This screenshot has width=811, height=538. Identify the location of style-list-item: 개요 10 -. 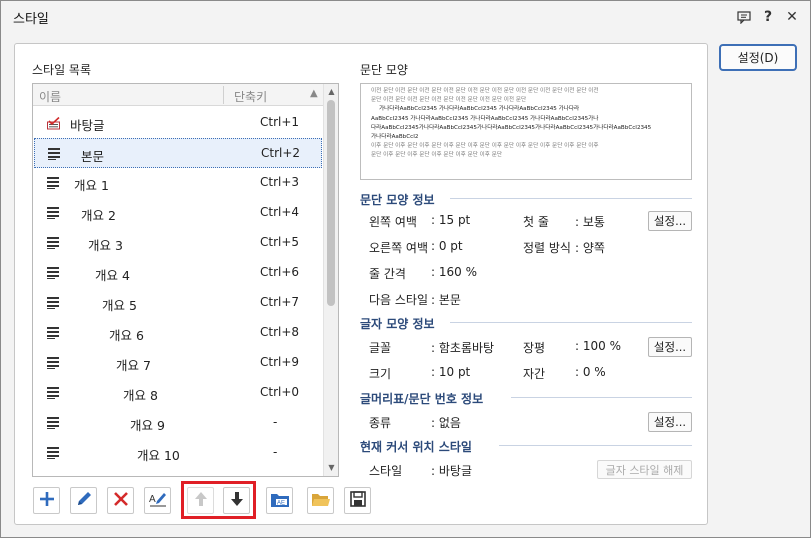
(178, 453).